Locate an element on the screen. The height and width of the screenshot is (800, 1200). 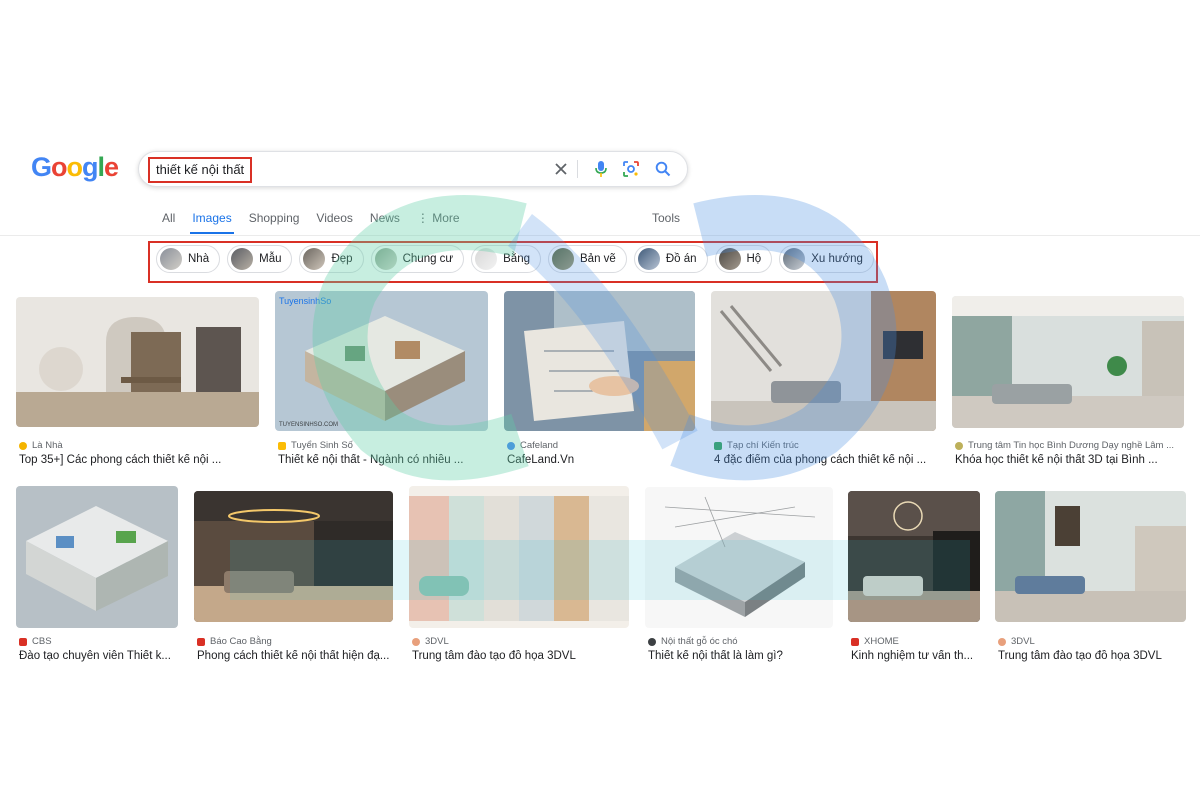
search-input: thiết kế nội thất is located at coordinates (200, 170).